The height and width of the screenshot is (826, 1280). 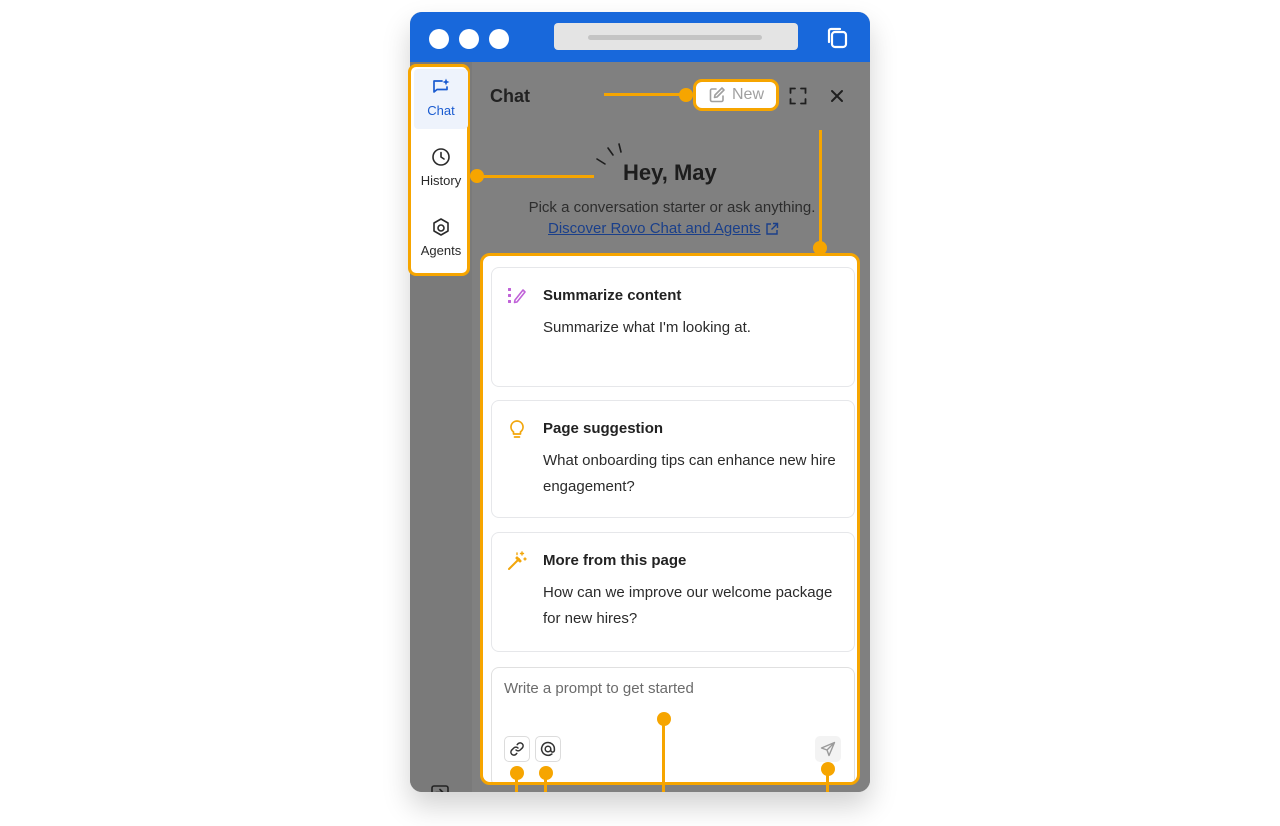 What do you see at coordinates (670, 172) in the screenshot?
I see `greeting-title: Hey, May` at bounding box center [670, 172].